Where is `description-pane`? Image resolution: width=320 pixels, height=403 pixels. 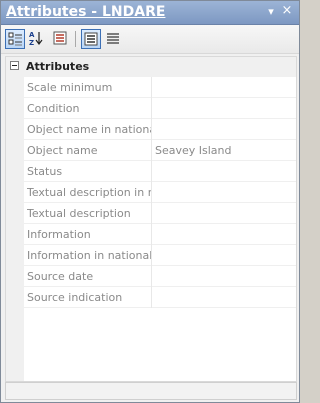 description-pane is located at coordinates (151, 391).